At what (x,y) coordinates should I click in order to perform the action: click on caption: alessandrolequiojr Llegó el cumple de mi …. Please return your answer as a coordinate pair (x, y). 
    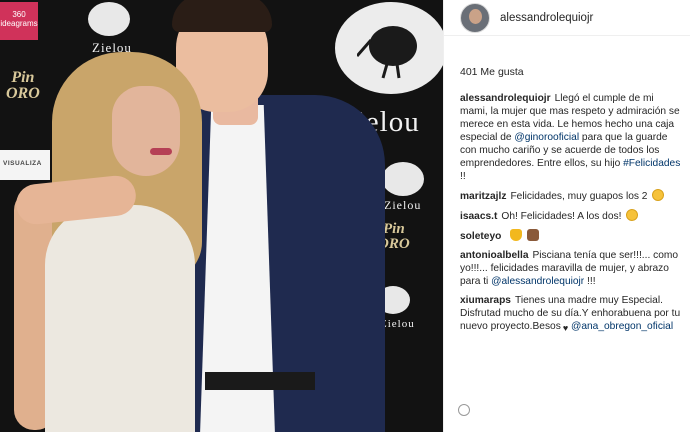
    Looking at the image, I should click on (571, 137).